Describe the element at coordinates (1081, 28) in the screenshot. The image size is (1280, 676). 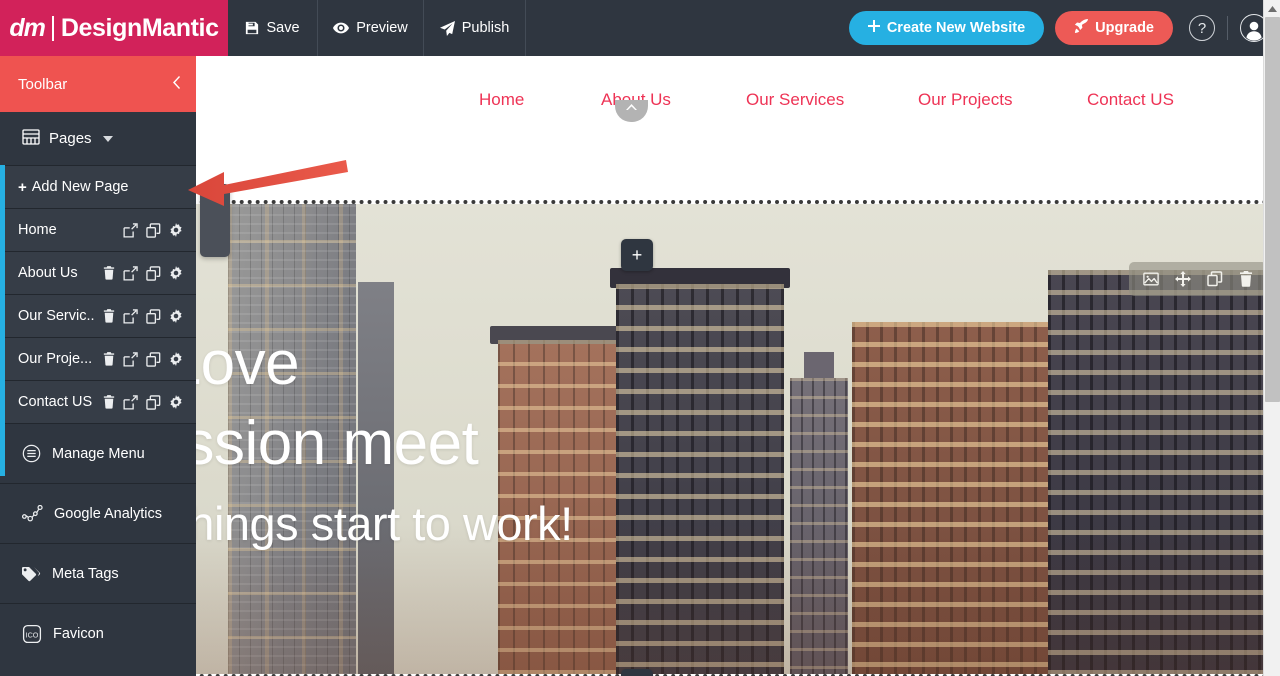
I see `rocket-icon` at that location.